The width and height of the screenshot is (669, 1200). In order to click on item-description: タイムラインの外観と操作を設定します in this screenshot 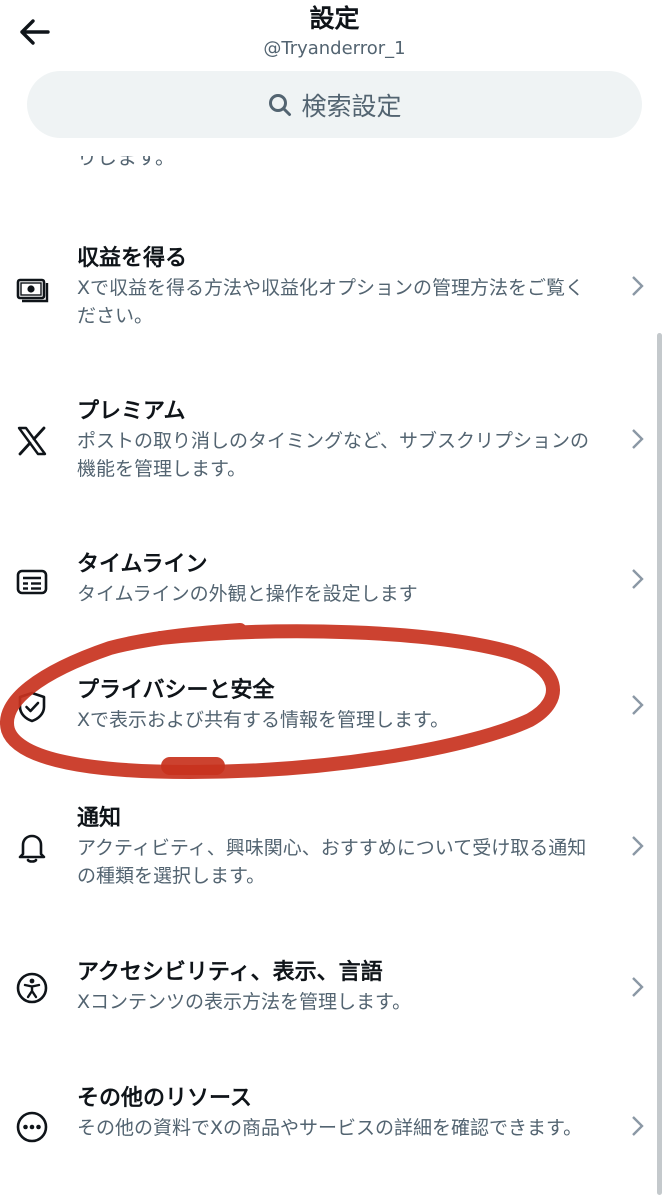, I will do `click(247, 594)`.